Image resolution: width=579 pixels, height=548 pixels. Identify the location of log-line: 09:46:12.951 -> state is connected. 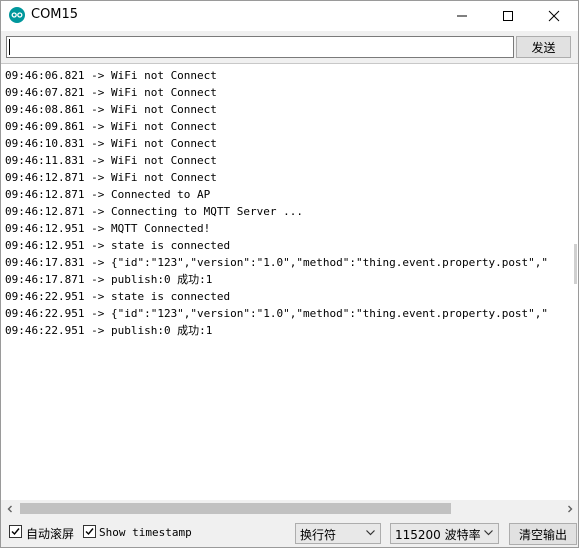
(118, 245).